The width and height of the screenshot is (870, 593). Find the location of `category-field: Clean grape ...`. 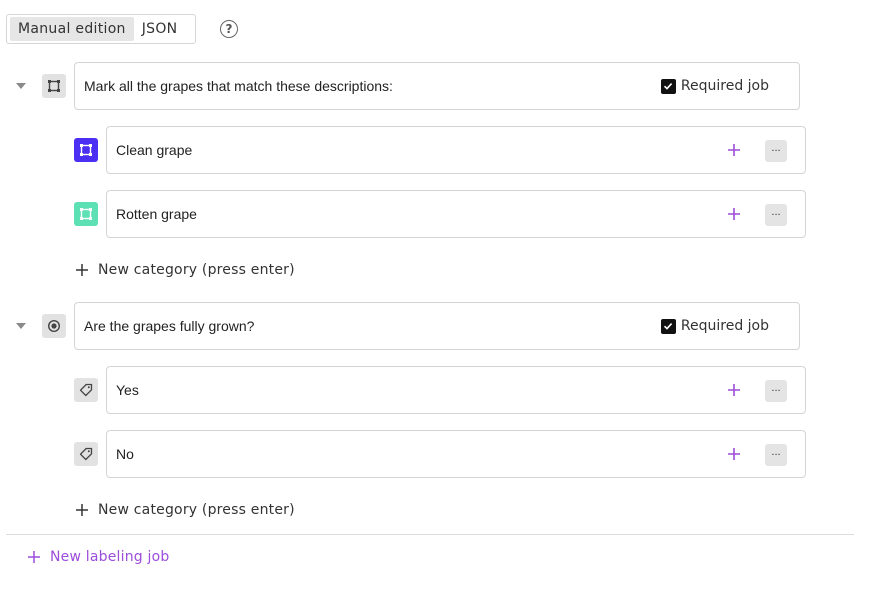

category-field: Clean grape ... is located at coordinates (456, 150).